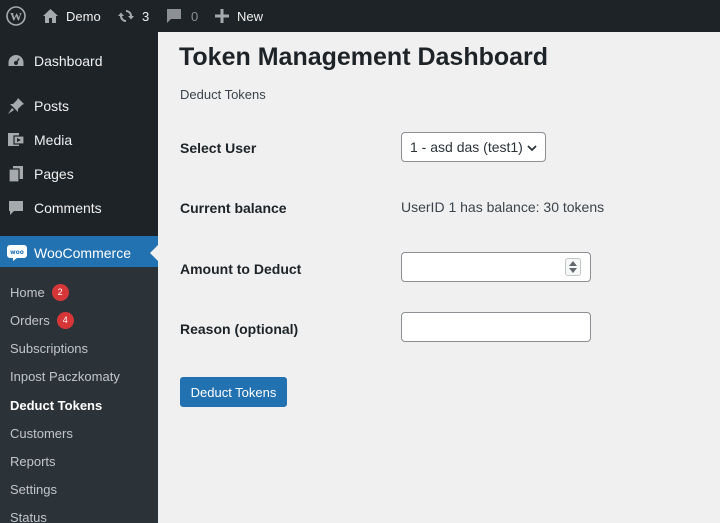 This screenshot has width=720, height=523. Describe the element at coordinates (79, 174) in the screenshot. I see `menu-item-pages: Pages` at that location.